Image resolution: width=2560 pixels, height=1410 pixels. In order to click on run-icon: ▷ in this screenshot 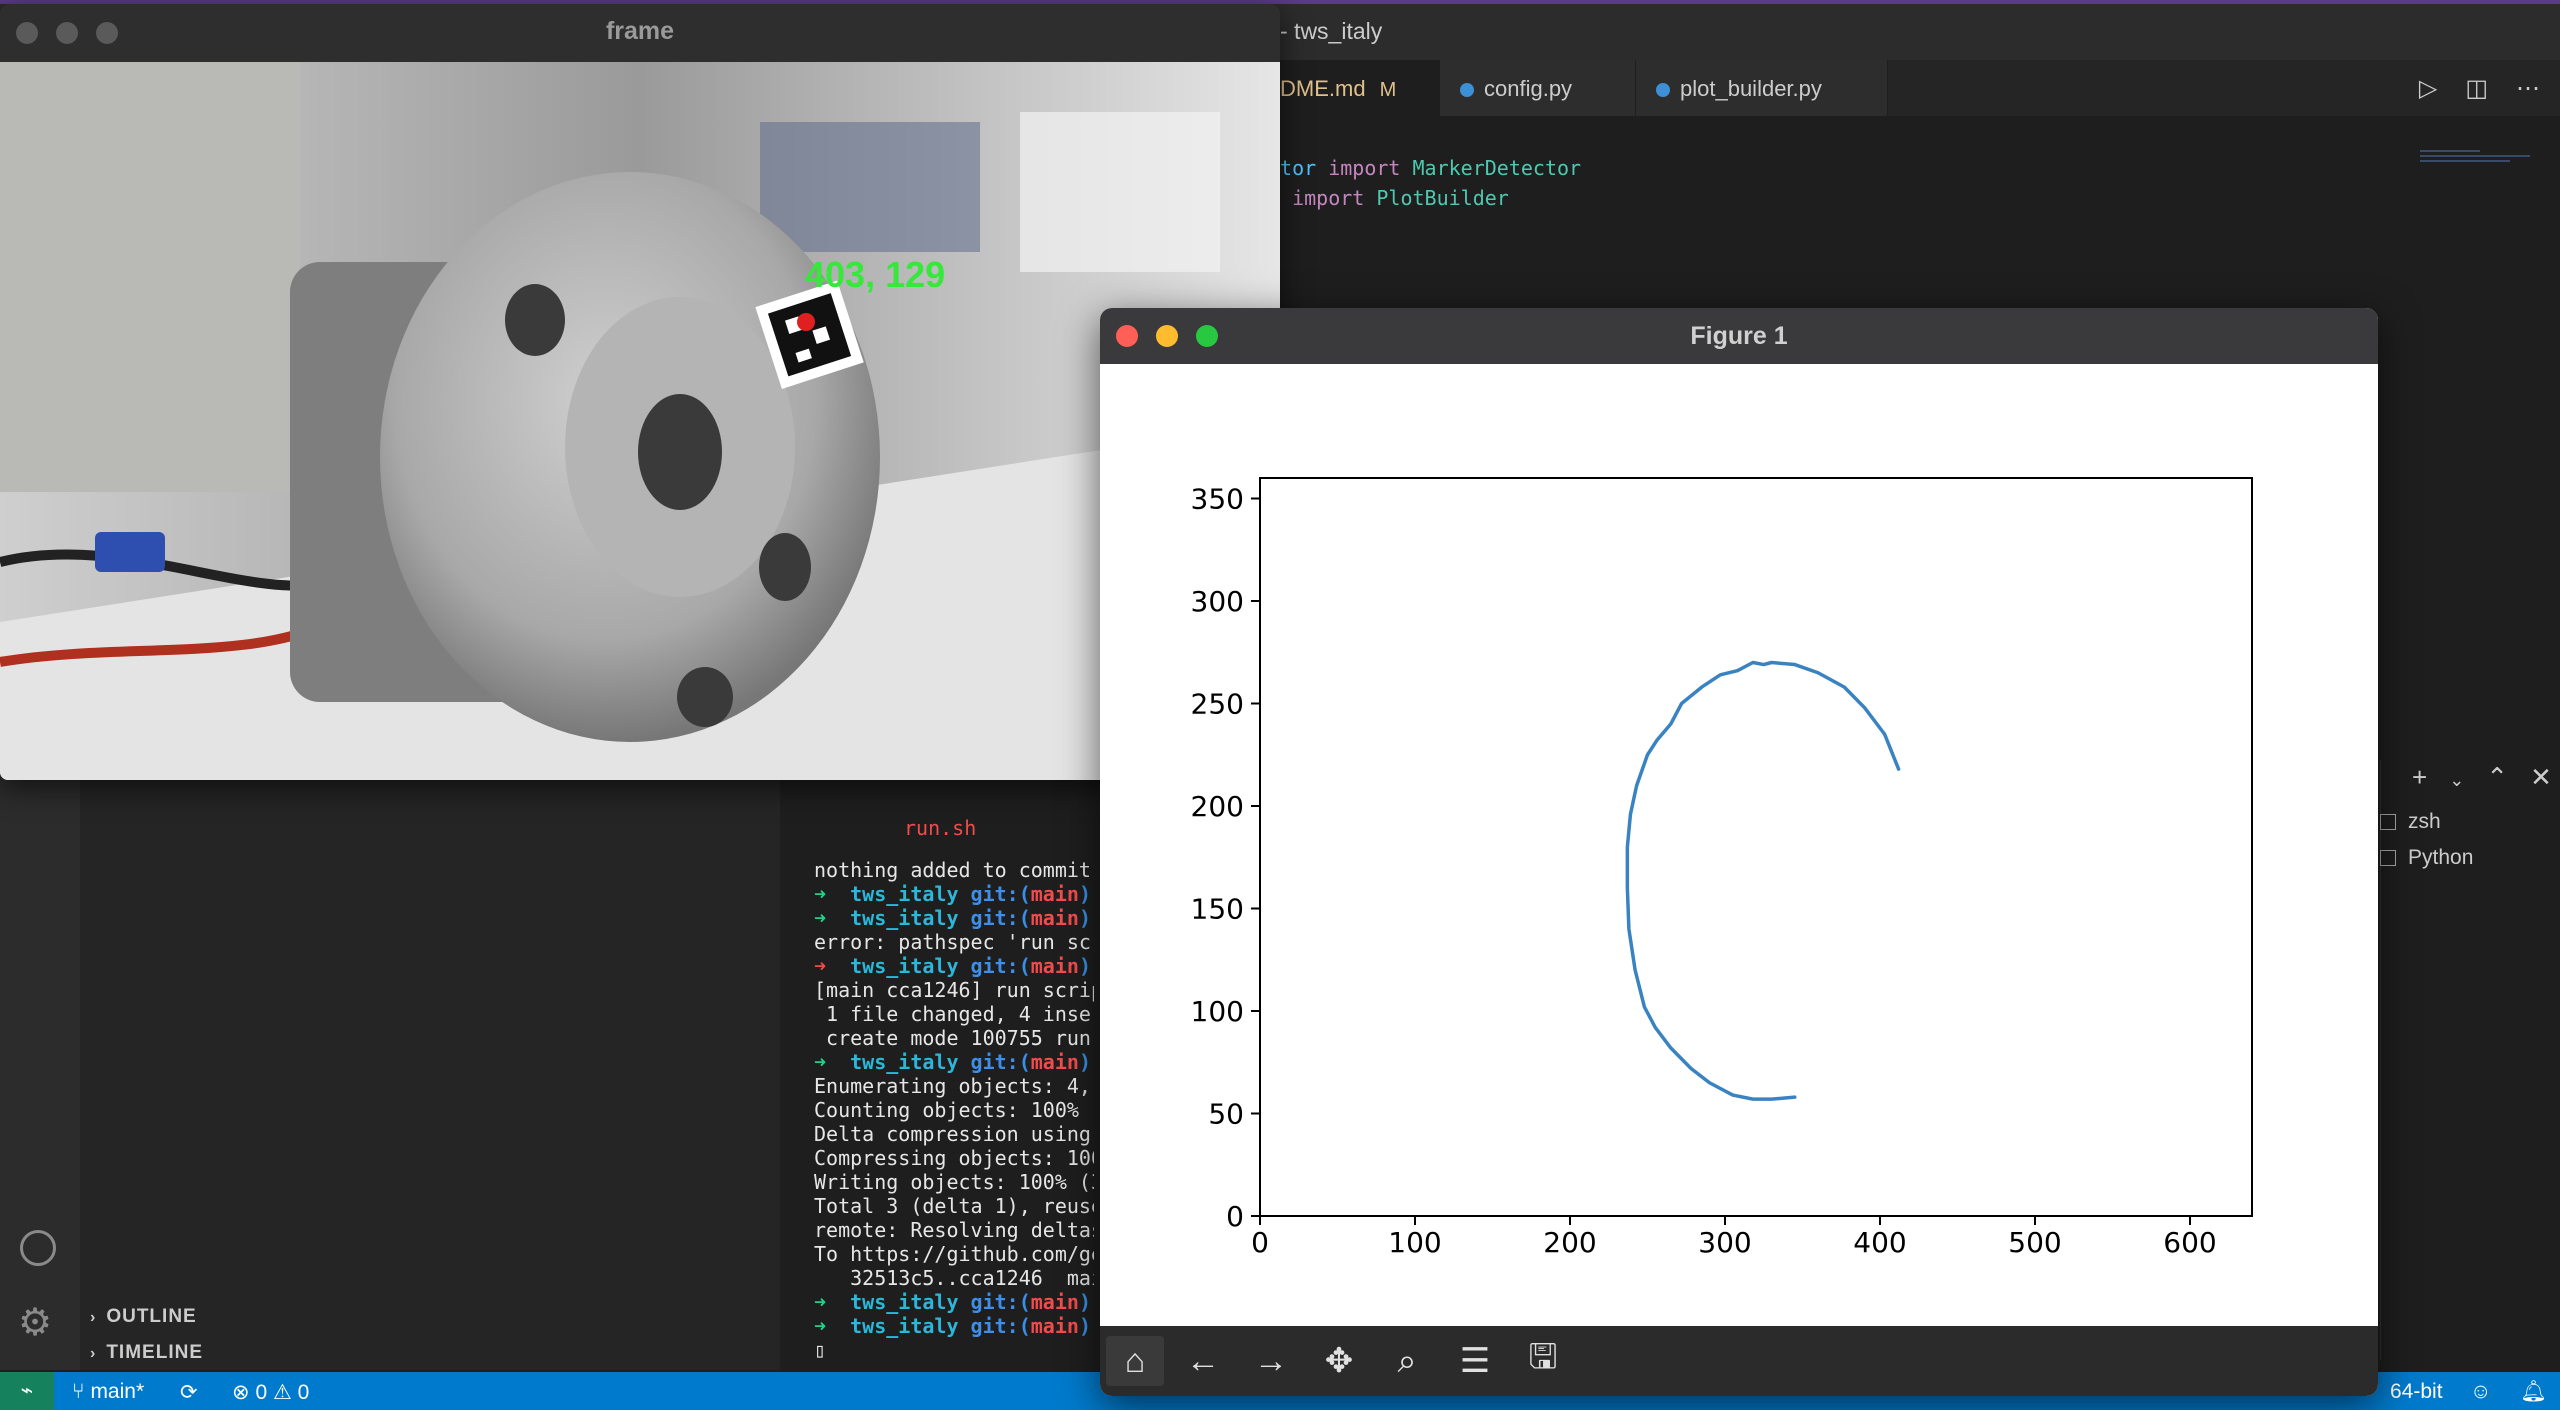, I will do `click(2428, 88)`.